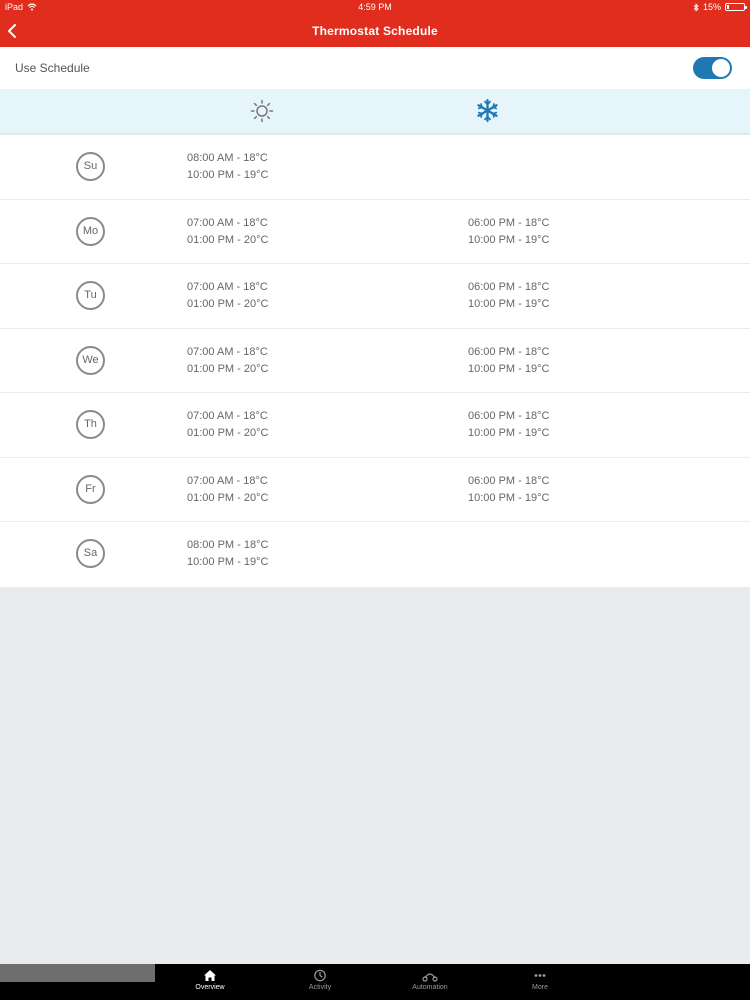  I want to click on heat-slots: 08:00 AM - 18°C 10:00 PM - 19°C, so click(227, 167).